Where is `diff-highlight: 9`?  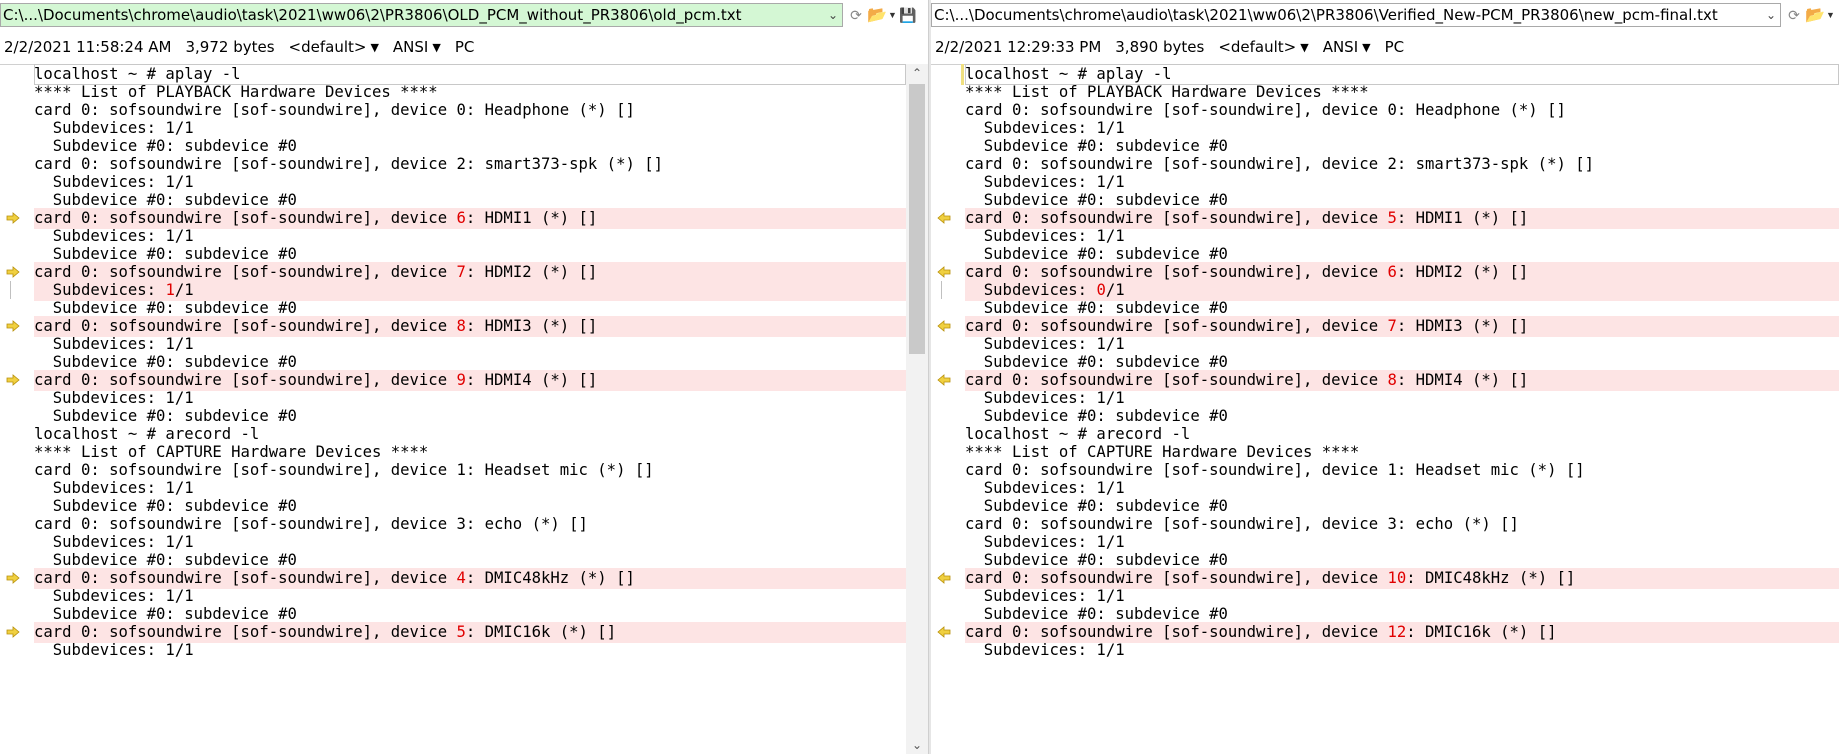
diff-highlight: 9 is located at coordinates (461, 380).